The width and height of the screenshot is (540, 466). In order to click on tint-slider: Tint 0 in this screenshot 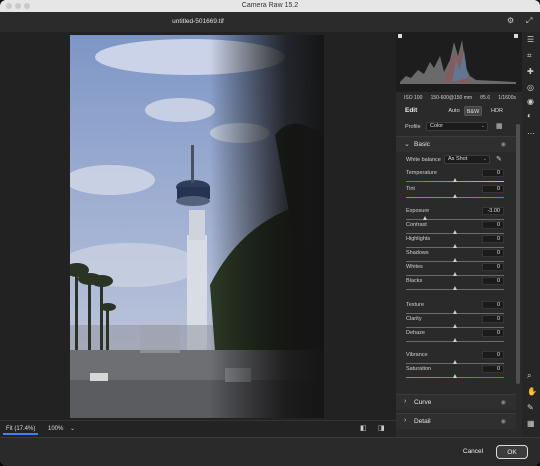, I will do `click(456, 196)`.